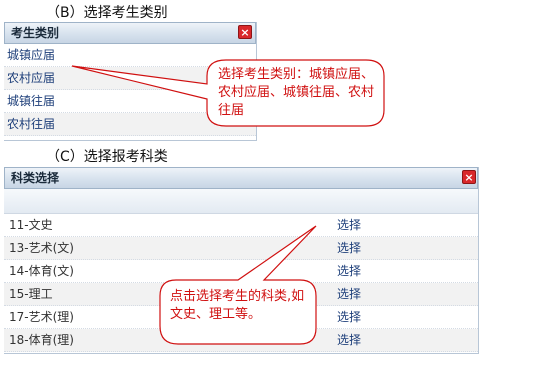 This screenshot has height=370, width=533. Describe the element at coordinates (237, 305) in the screenshot. I see `callout-text-c: 点击选择考生的科类,如文史、理工等。` at that location.